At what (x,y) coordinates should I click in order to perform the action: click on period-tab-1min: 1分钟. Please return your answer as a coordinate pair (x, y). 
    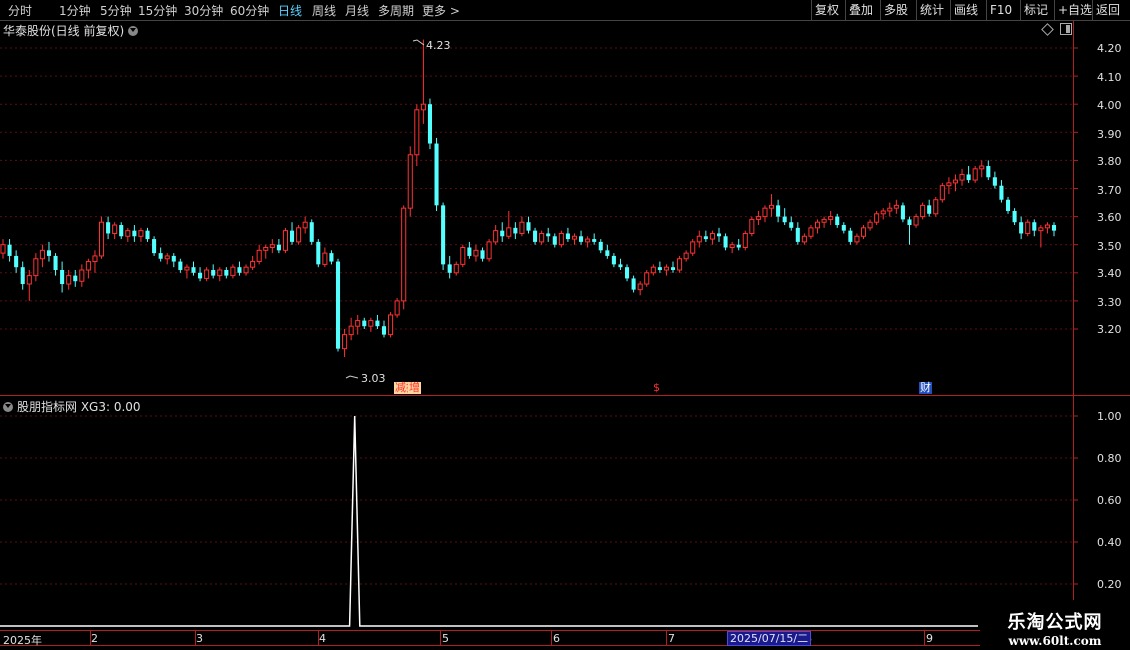
    Looking at the image, I should click on (75, 10).